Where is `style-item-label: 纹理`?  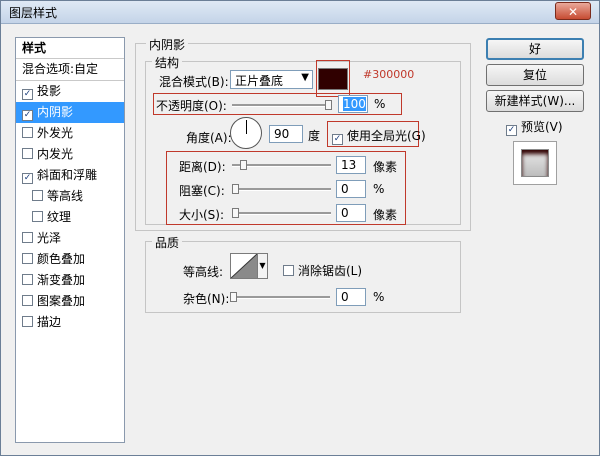 style-item-label: 纹理 is located at coordinates (59, 217).